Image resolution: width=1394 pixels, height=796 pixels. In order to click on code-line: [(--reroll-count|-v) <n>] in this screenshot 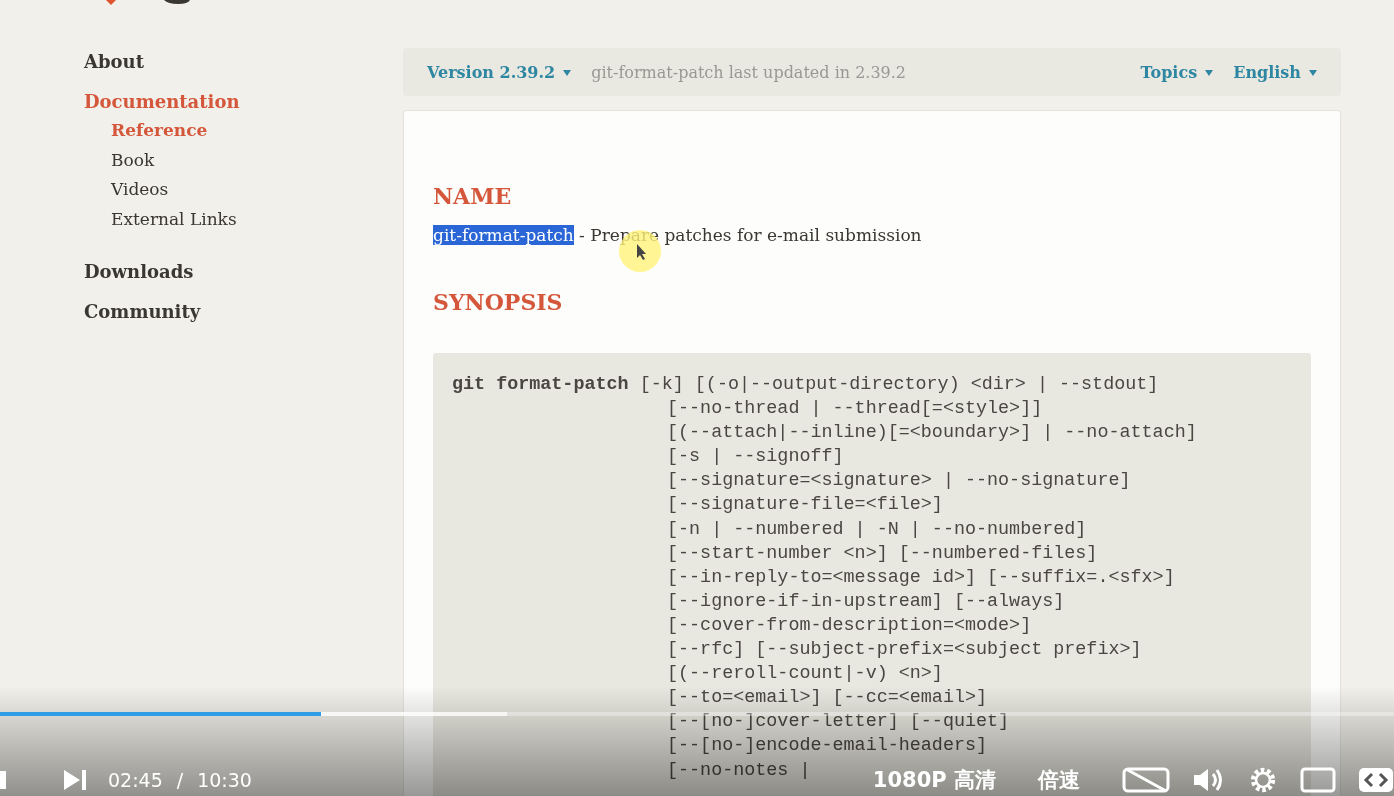, I will do `click(805, 674)`.